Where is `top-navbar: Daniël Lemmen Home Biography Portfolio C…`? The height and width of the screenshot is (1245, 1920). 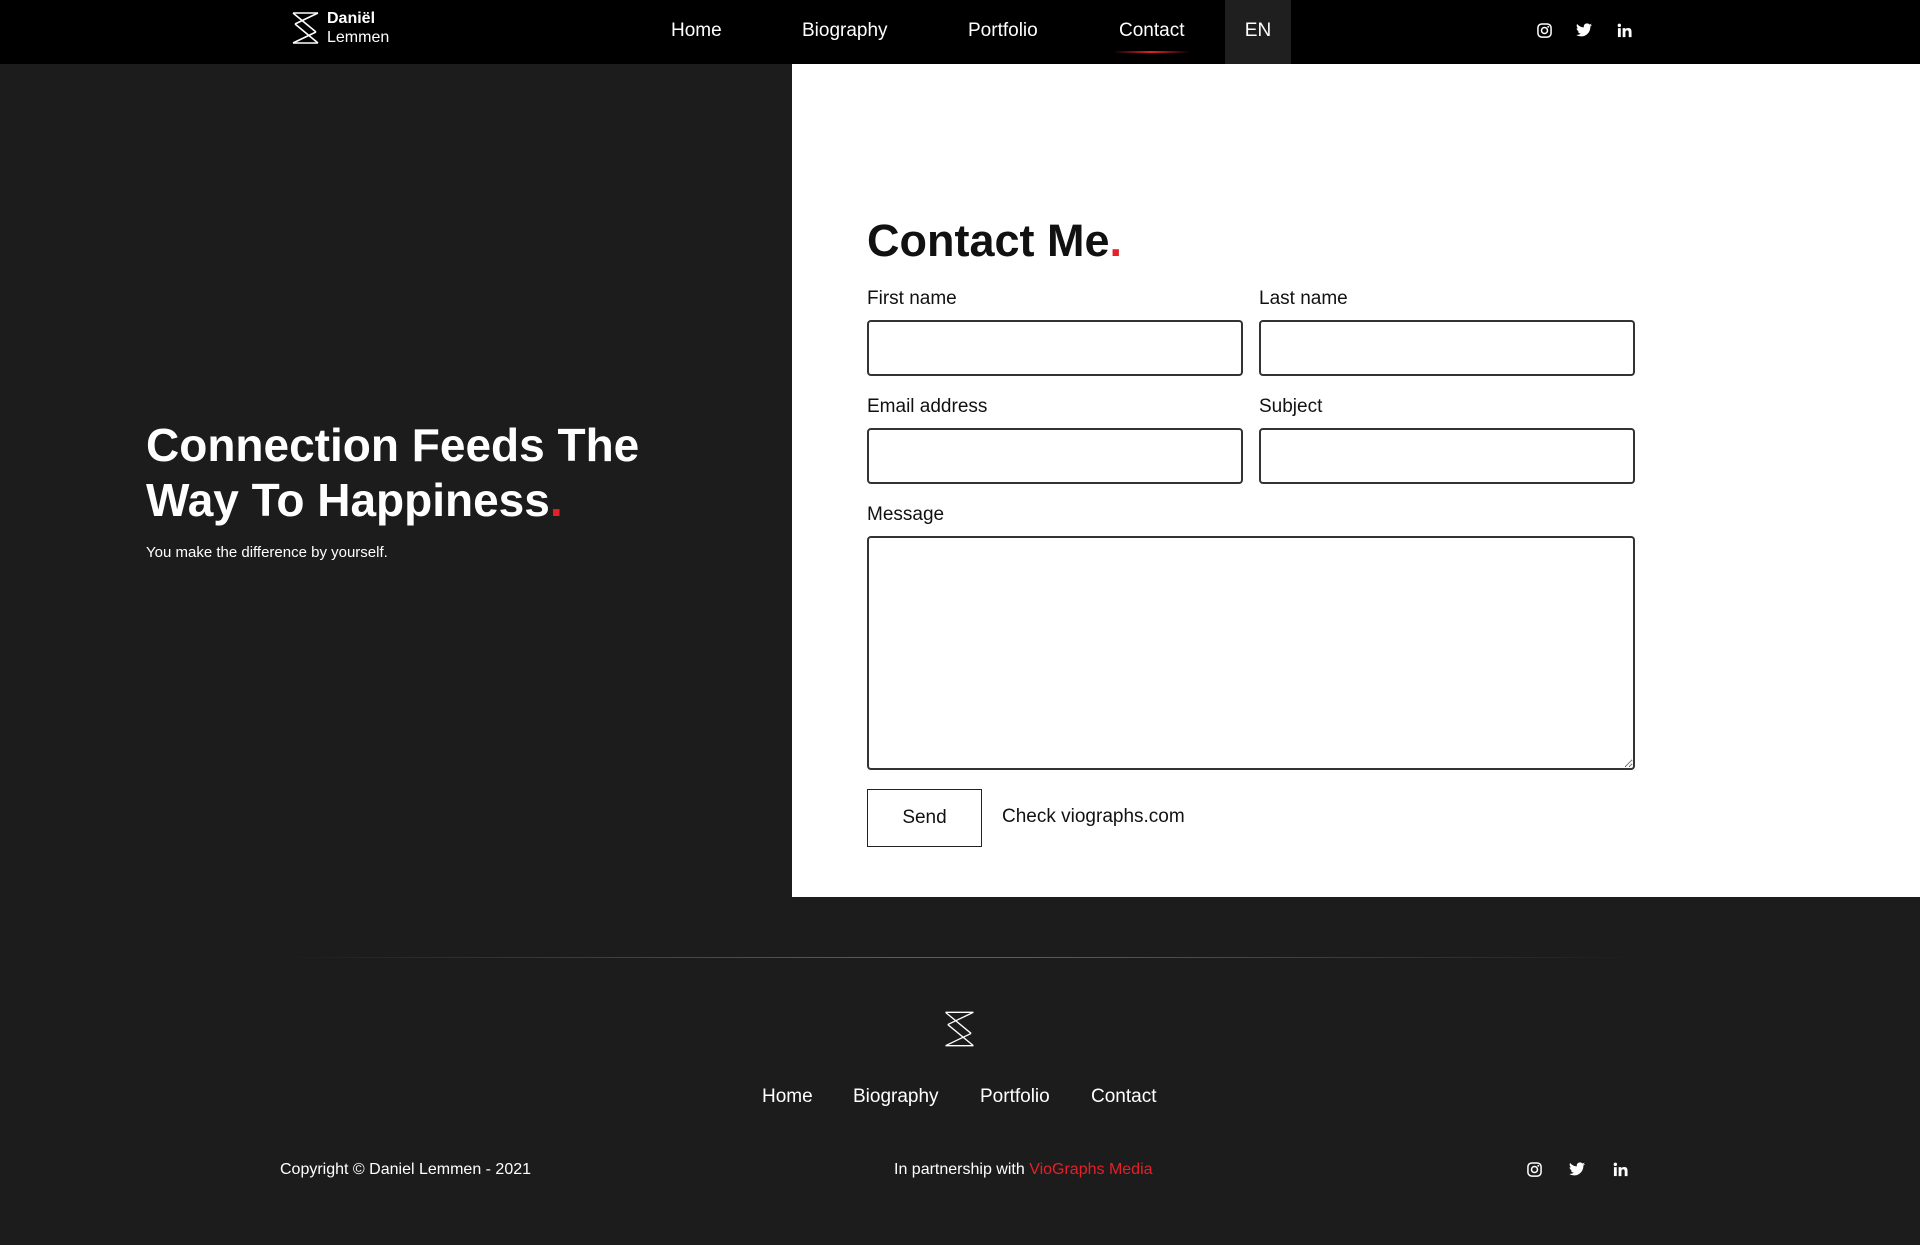 top-navbar: Daniël Lemmen Home Biography Portfolio C… is located at coordinates (960, 32).